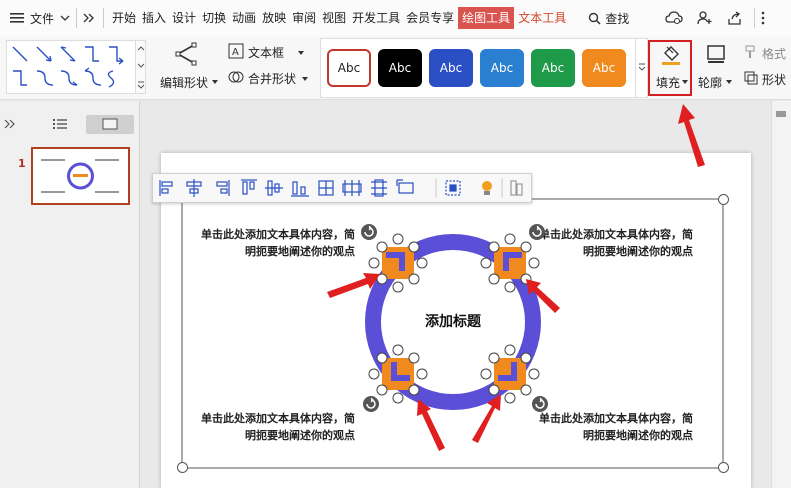 The width and height of the screenshot is (791, 488). I want to click on shape-effect-button: 形状, so click(767, 79).